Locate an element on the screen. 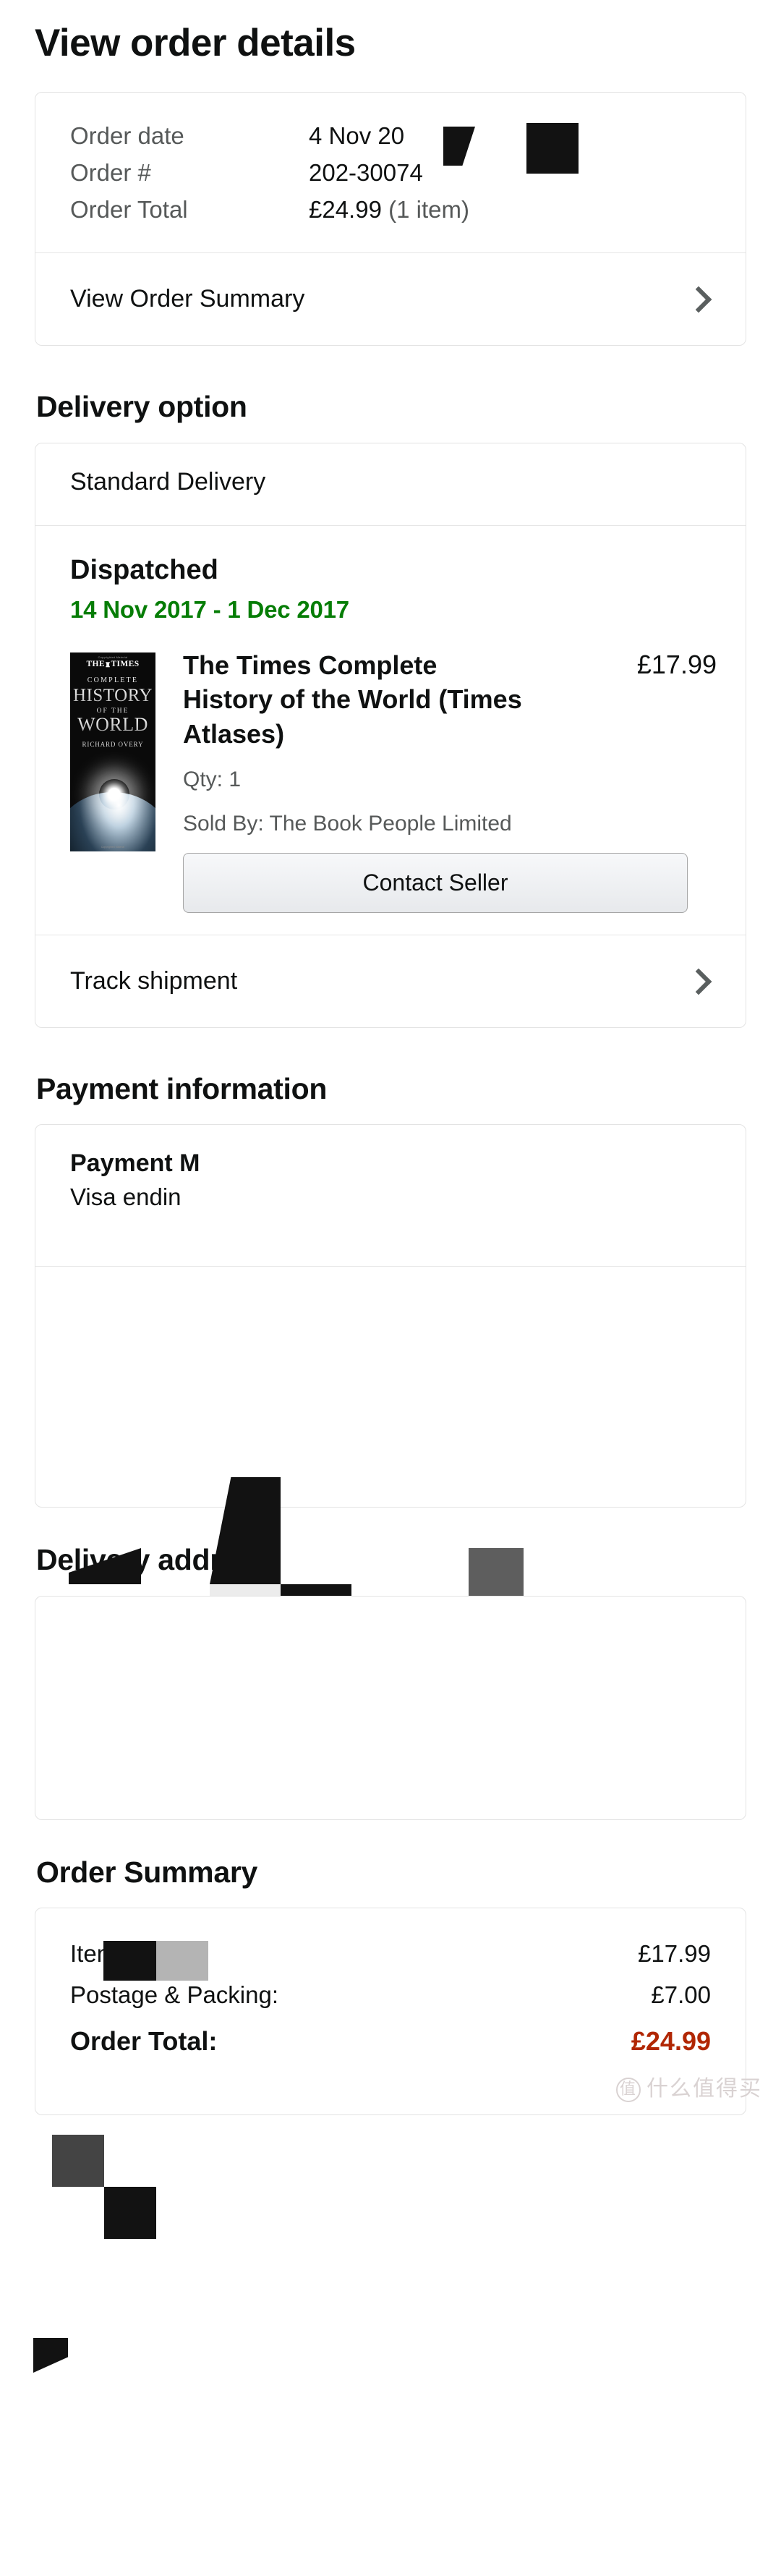 This screenshot has width=781, height=2576. view-order-summary-label: View Order Summary is located at coordinates (187, 299).